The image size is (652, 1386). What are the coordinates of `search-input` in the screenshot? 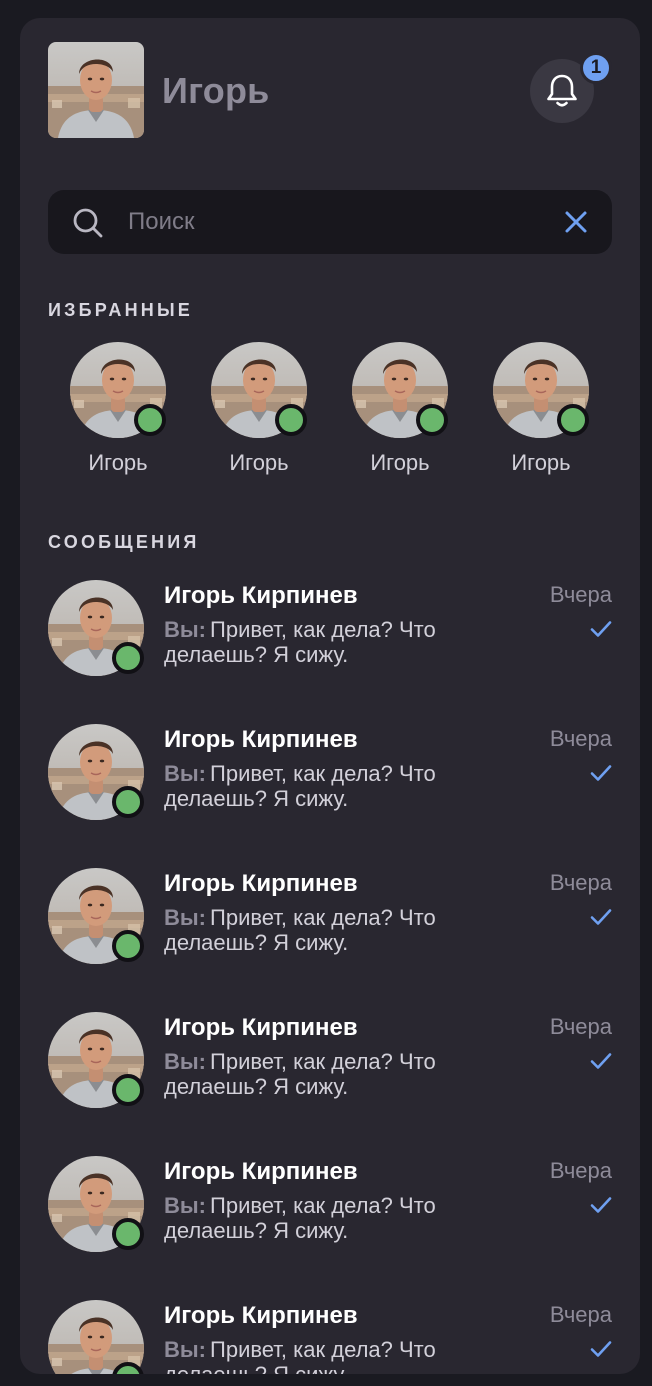 It's located at (328, 222).